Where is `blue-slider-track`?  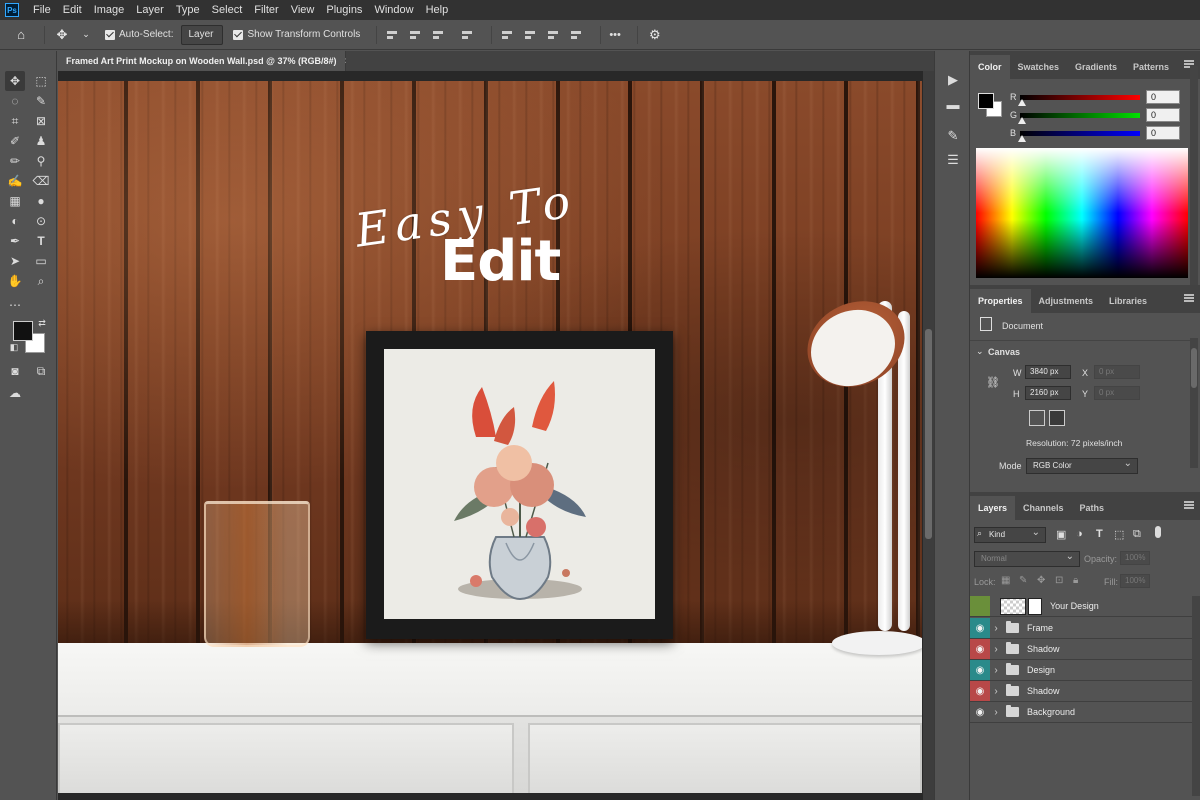 blue-slider-track is located at coordinates (1080, 133).